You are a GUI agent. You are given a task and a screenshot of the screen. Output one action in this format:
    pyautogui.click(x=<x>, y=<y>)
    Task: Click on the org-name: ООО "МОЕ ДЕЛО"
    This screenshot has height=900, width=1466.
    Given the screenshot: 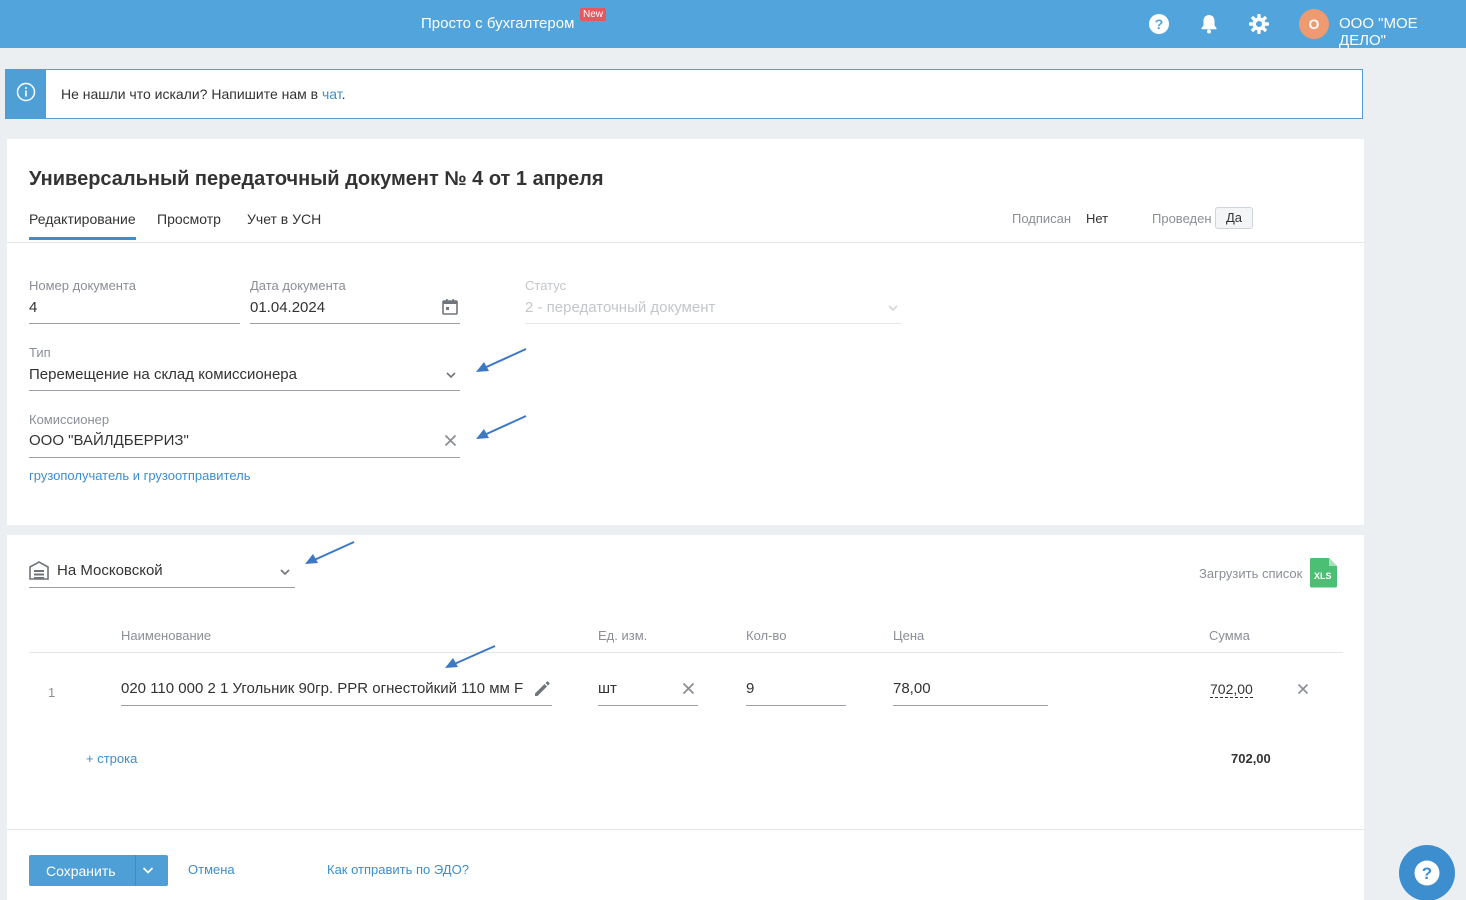 What is the action you would take?
    pyautogui.click(x=1402, y=32)
    